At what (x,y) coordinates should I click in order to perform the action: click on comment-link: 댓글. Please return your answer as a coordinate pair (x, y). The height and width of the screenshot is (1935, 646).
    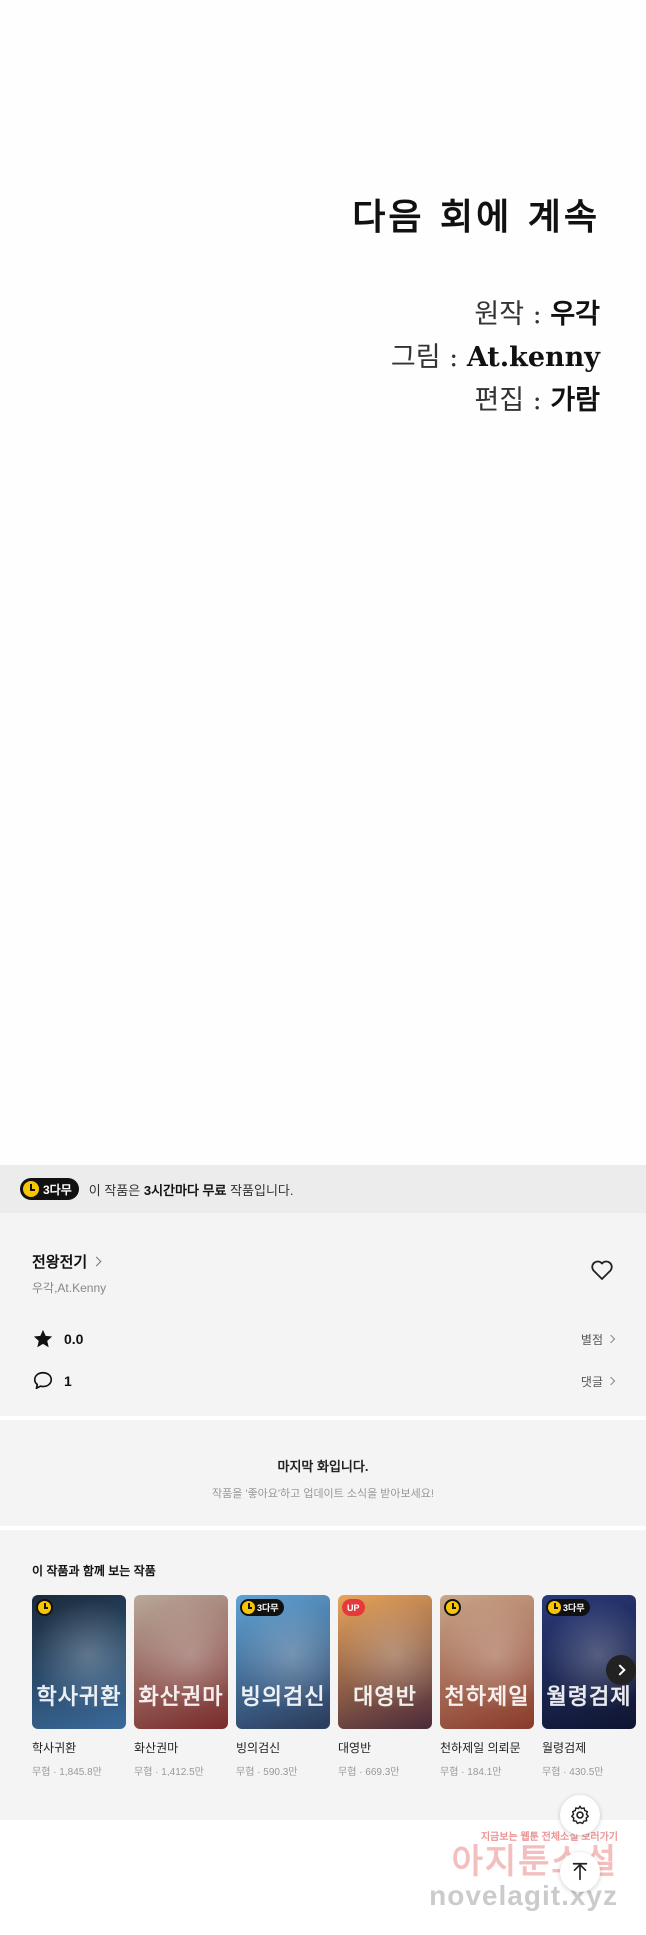
    Looking at the image, I should click on (598, 1381).